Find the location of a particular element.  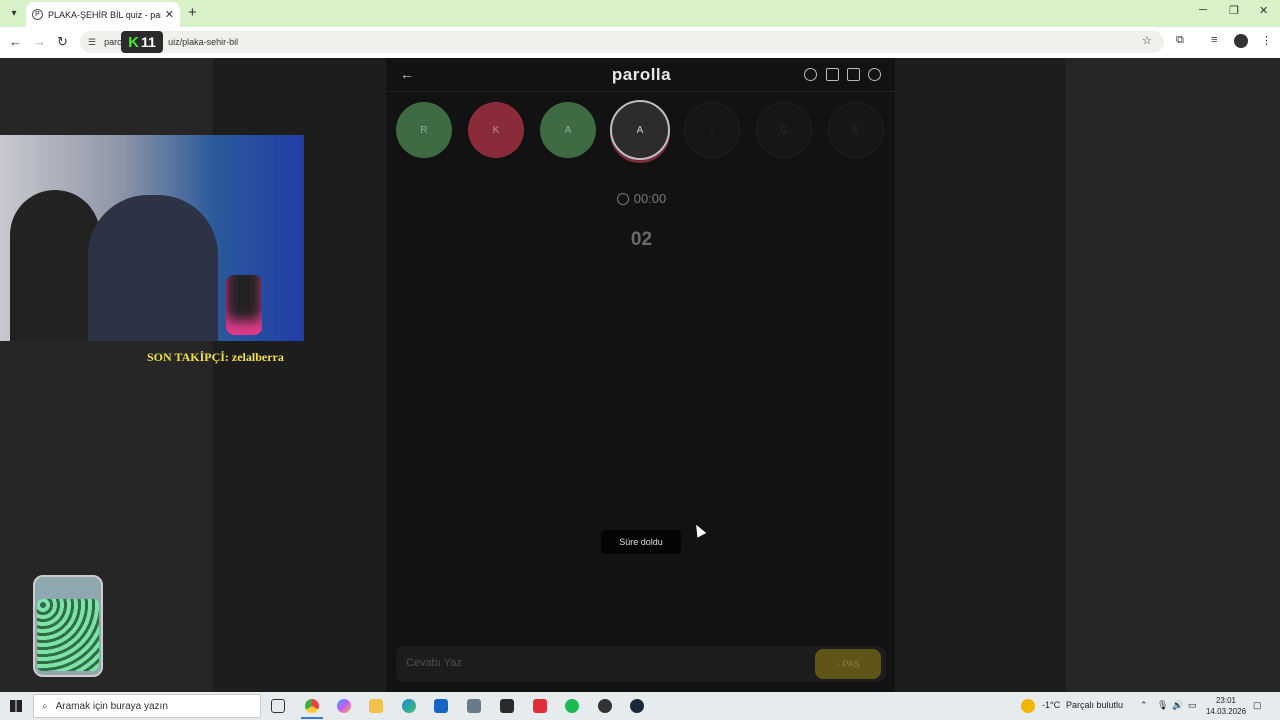

letter-wheel: R K A A I Ç E is located at coordinates (641, 131).